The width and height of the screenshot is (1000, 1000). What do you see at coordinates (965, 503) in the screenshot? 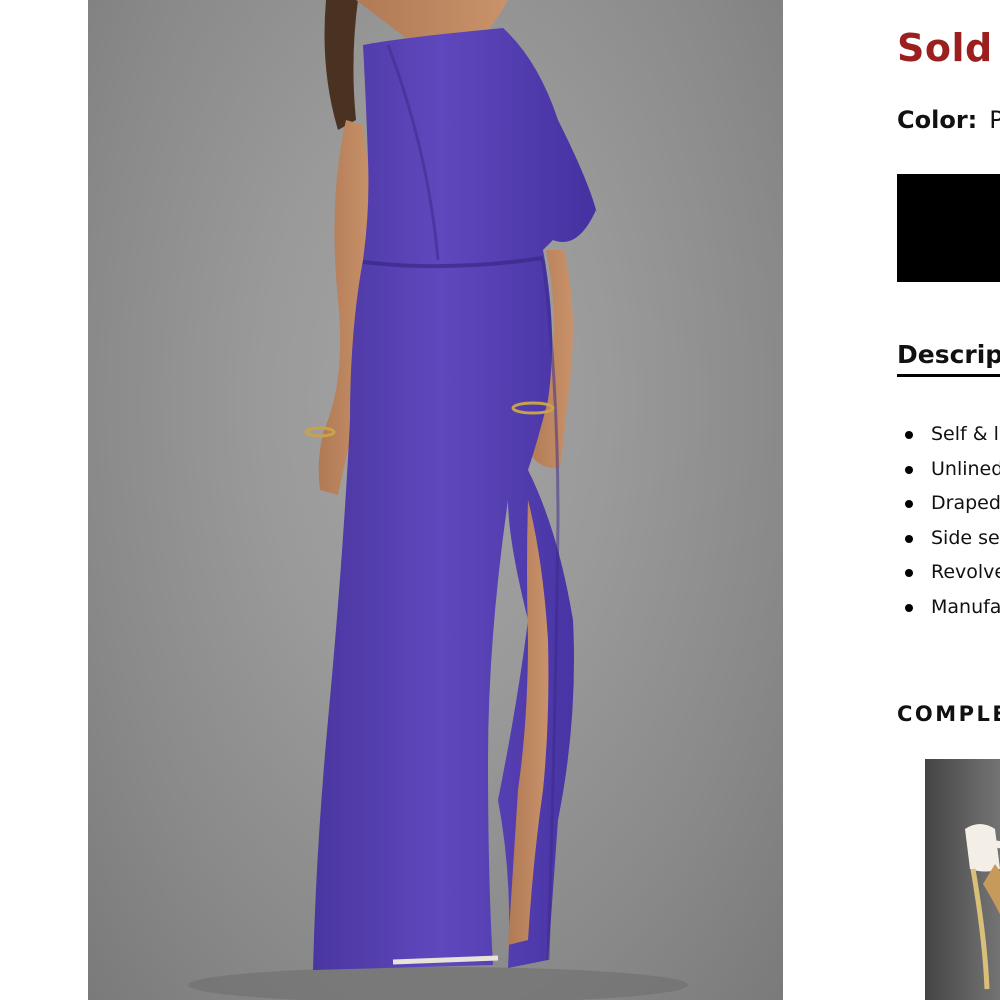
I see `list-item-text: Draped` at bounding box center [965, 503].